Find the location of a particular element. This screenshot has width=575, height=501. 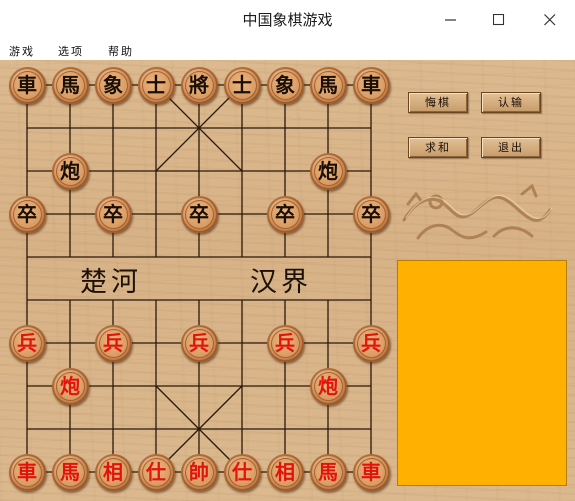

menu-game: 游戏 is located at coordinates (22, 51).